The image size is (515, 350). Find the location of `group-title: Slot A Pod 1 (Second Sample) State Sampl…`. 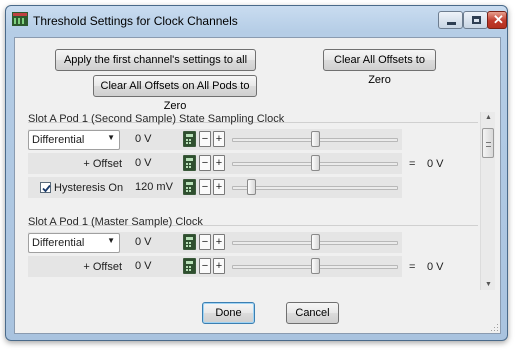

group-title: Slot A Pod 1 (Second Sample) State Sampl… is located at coordinates (156, 119).